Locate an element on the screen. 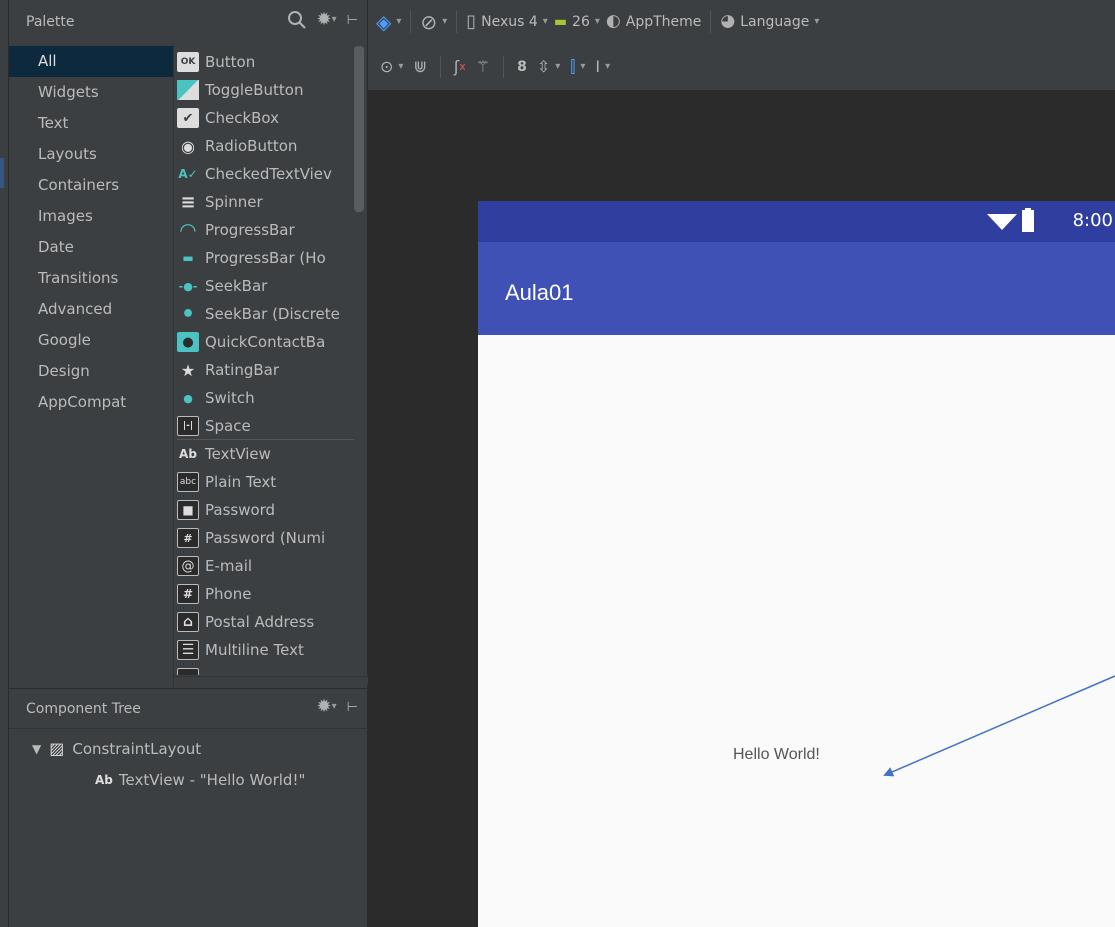 This screenshot has height=927, width=1115. palette-header: Palette ✹ ▾ ⊢ is located at coordinates (188, 21).